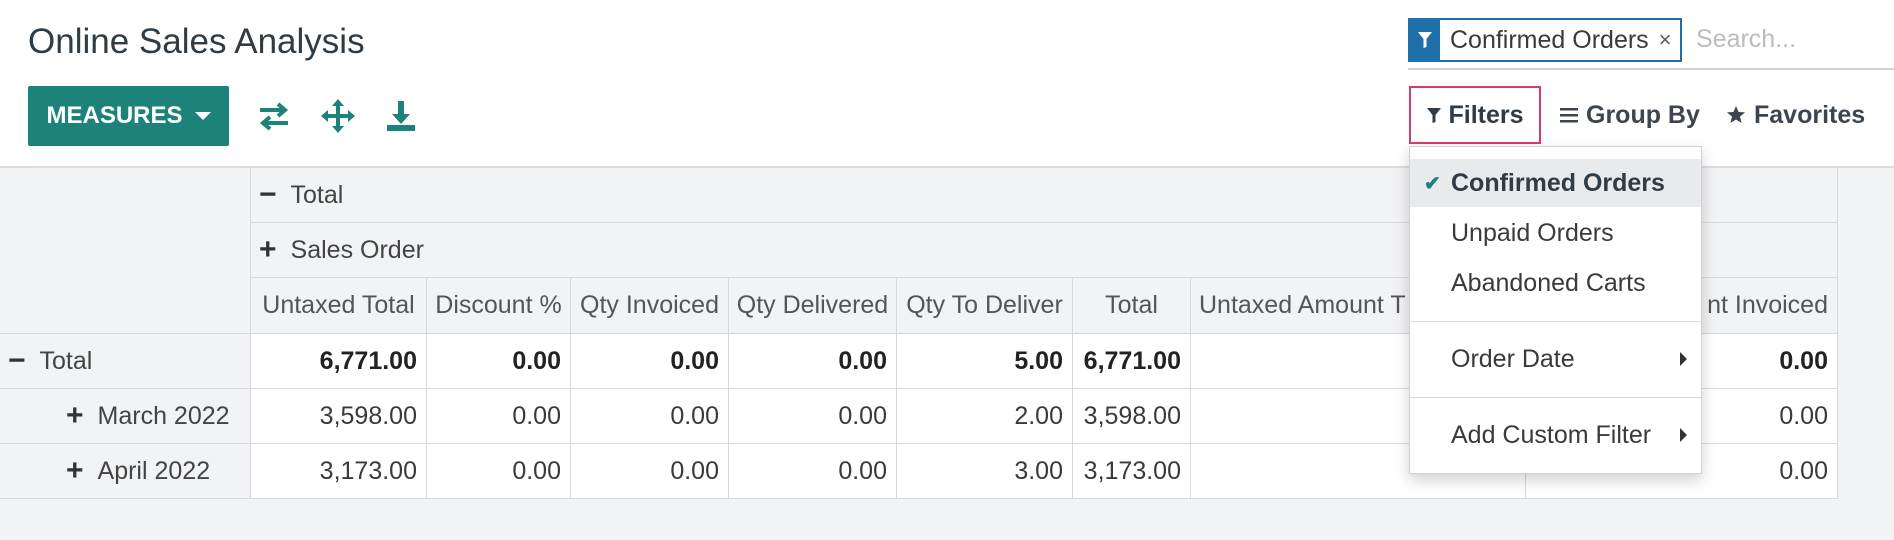 The height and width of the screenshot is (540, 1894). Describe the element at coordinates (1513, 358) in the screenshot. I see `filter-option-label: Order Date` at that location.